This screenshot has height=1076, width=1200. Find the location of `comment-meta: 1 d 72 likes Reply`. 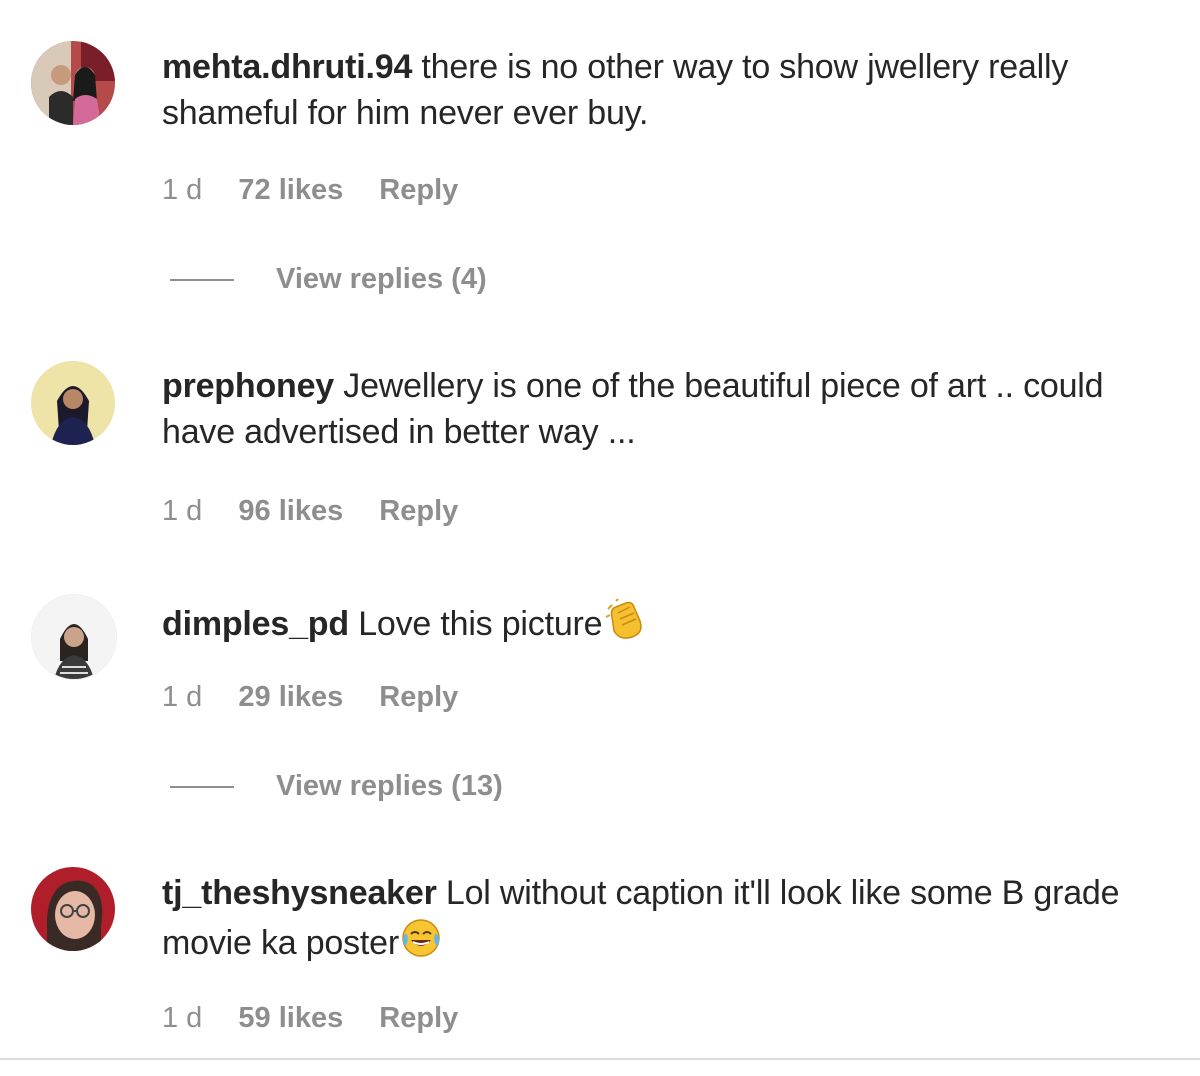

comment-meta: 1 d 72 likes Reply is located at coordinates (324, 190).